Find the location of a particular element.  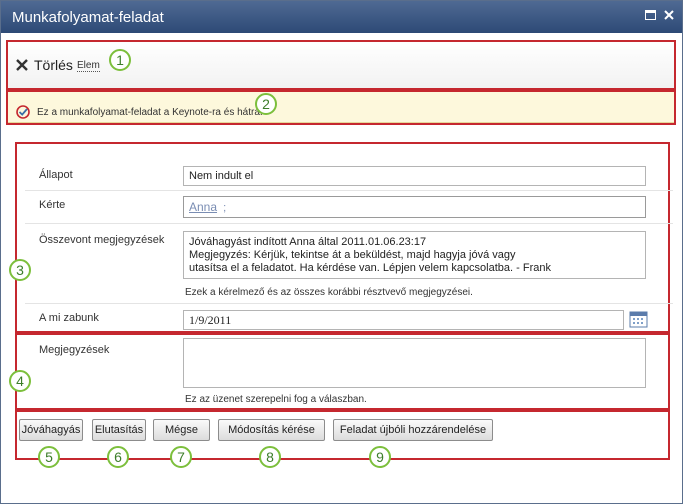

ribbon-highlight is located at coordinates (341, 65).